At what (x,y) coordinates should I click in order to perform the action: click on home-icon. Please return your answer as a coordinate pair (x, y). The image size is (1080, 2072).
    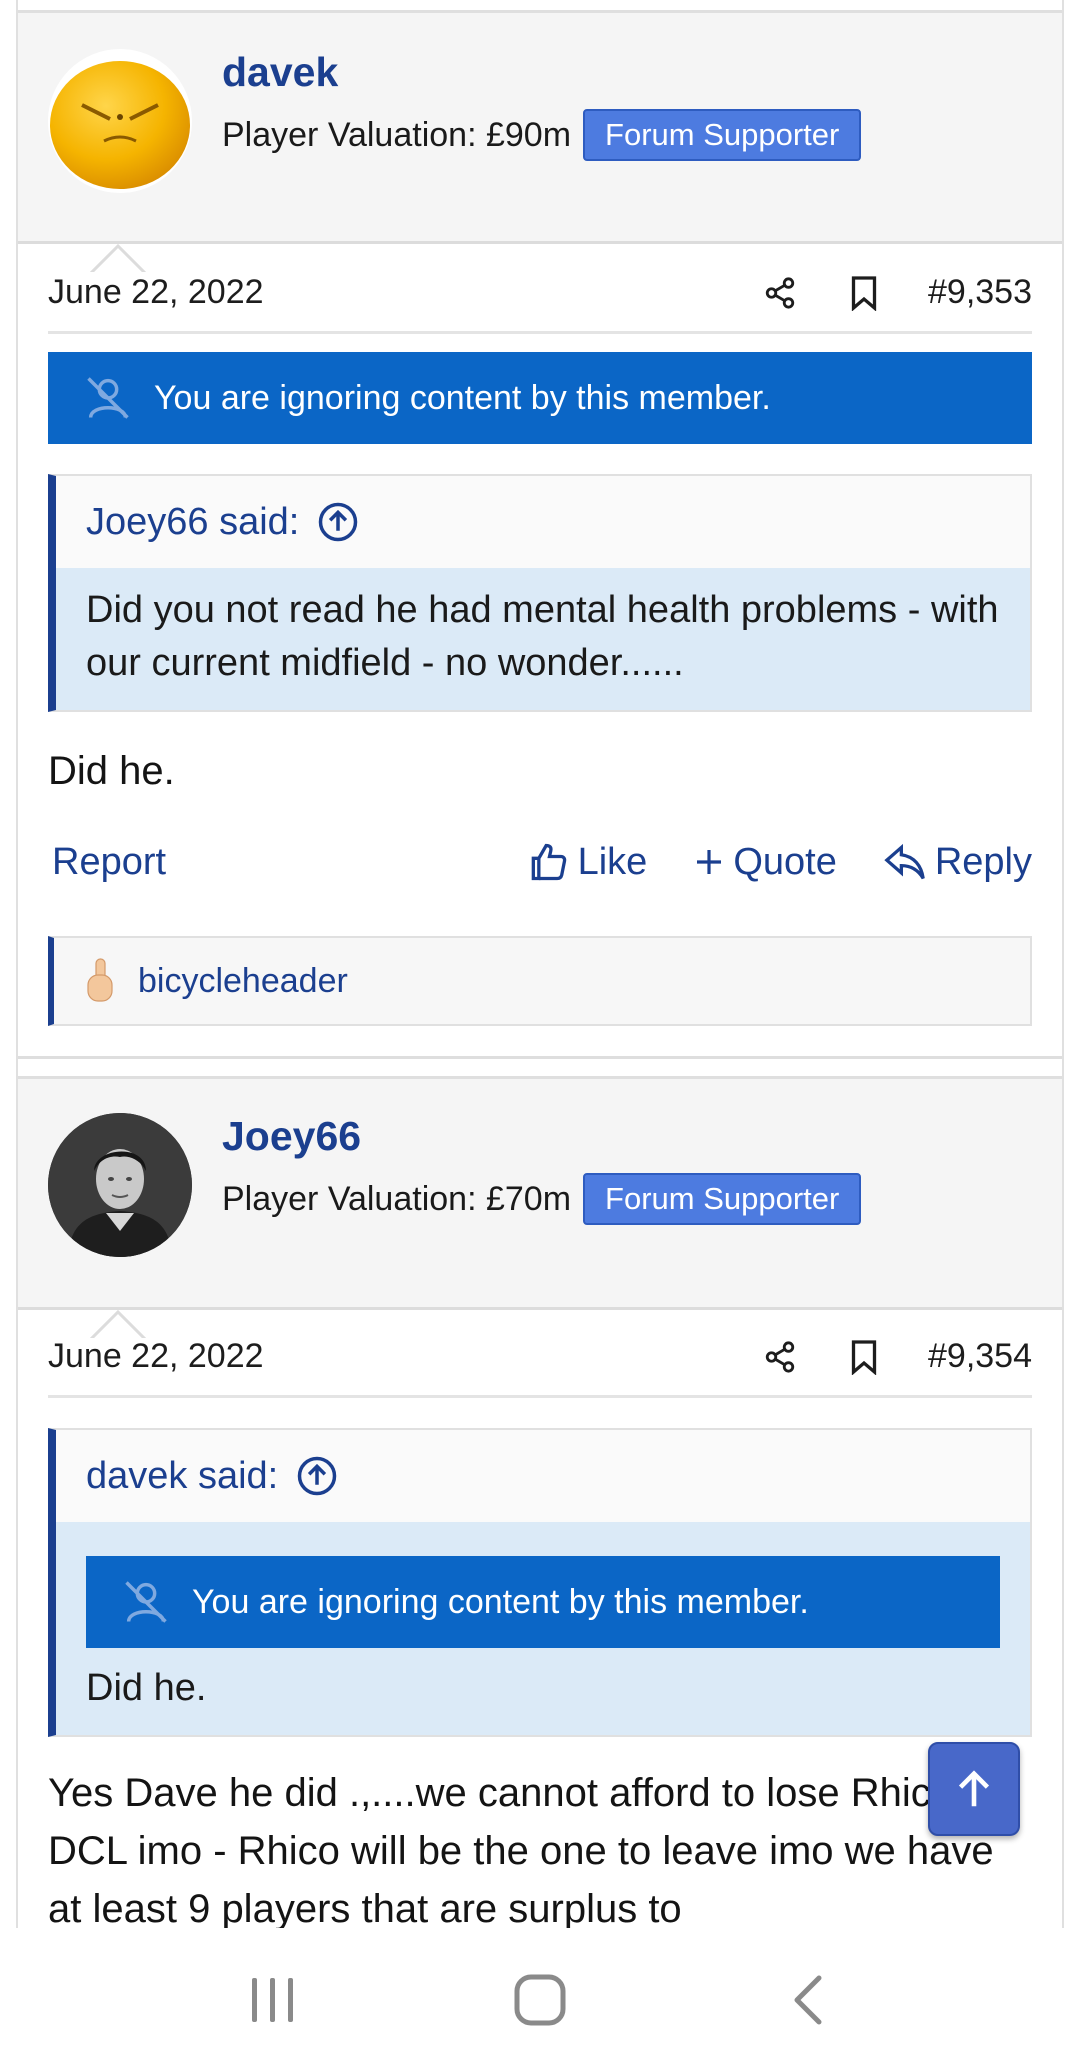
    Looking at the image, I should click on (540, 2000).